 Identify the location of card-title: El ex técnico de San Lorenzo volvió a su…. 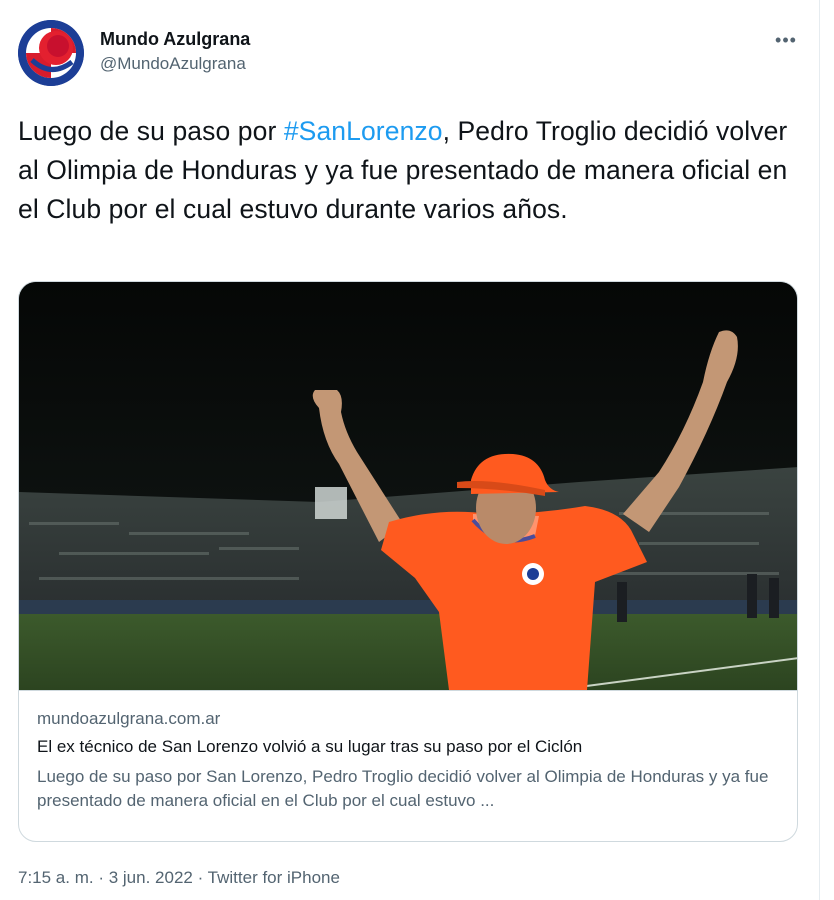
(310, 746).